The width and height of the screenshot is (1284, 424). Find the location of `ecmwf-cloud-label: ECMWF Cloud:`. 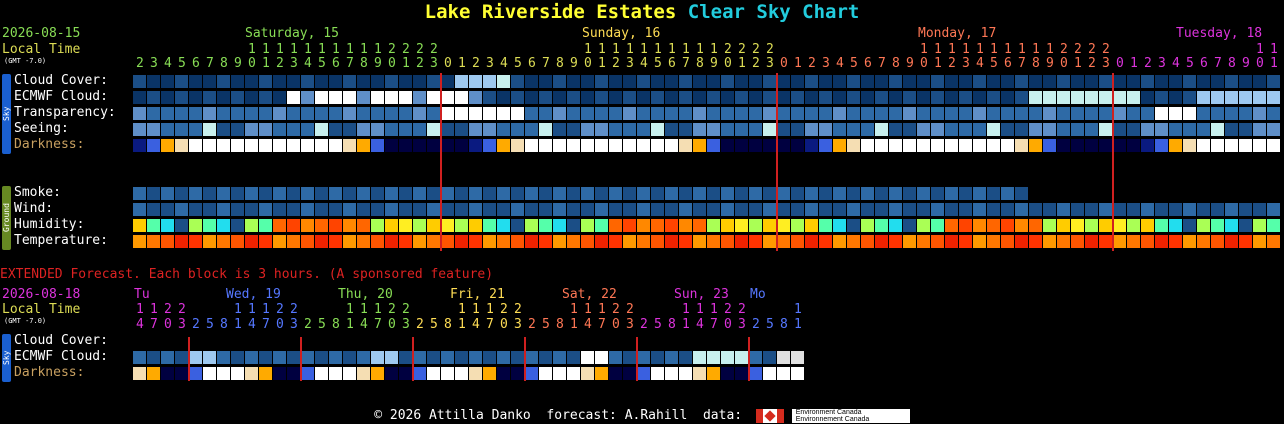

ecmwf-cloud-label: ECMWF Cloud: is located at coordinates (61, 97).